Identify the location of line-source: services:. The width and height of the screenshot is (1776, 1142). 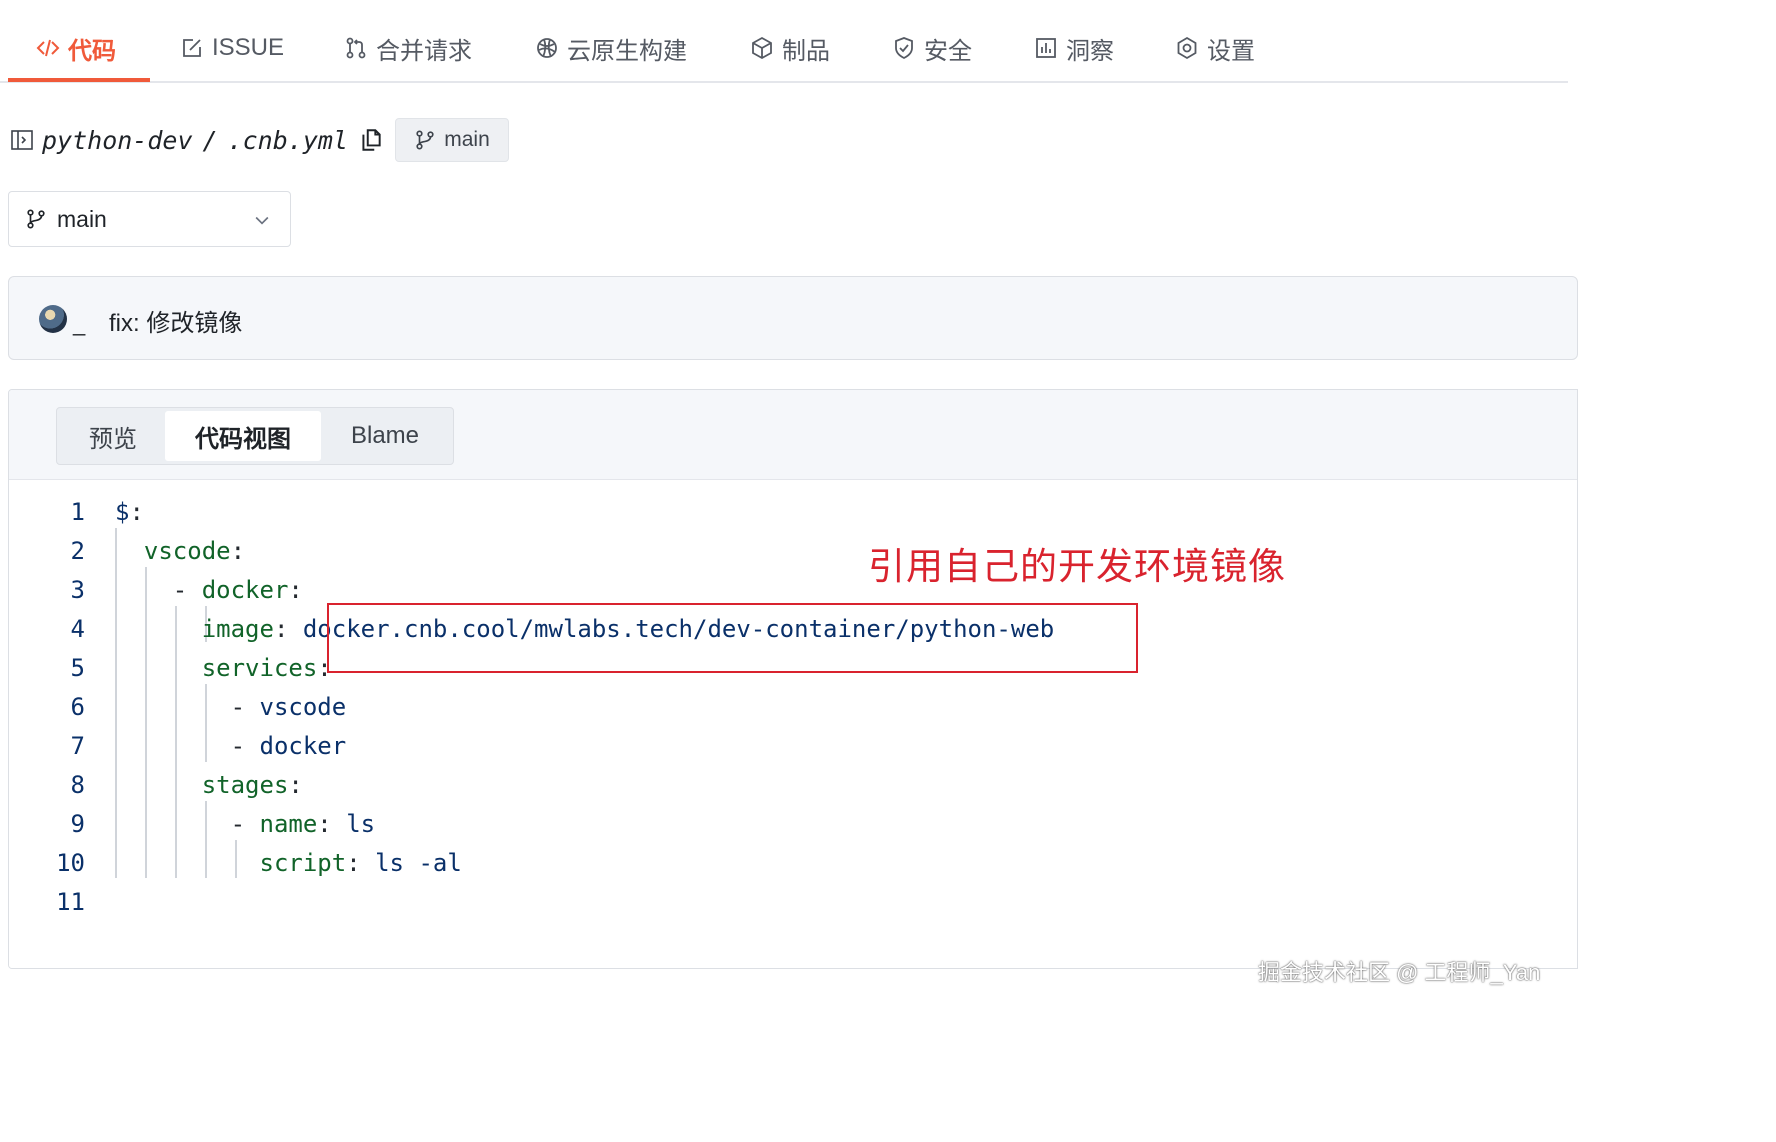
(223, 668).